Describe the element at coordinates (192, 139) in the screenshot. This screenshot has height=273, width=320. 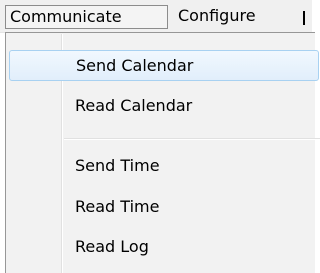
I see `menu-separator-highlight` at that location.